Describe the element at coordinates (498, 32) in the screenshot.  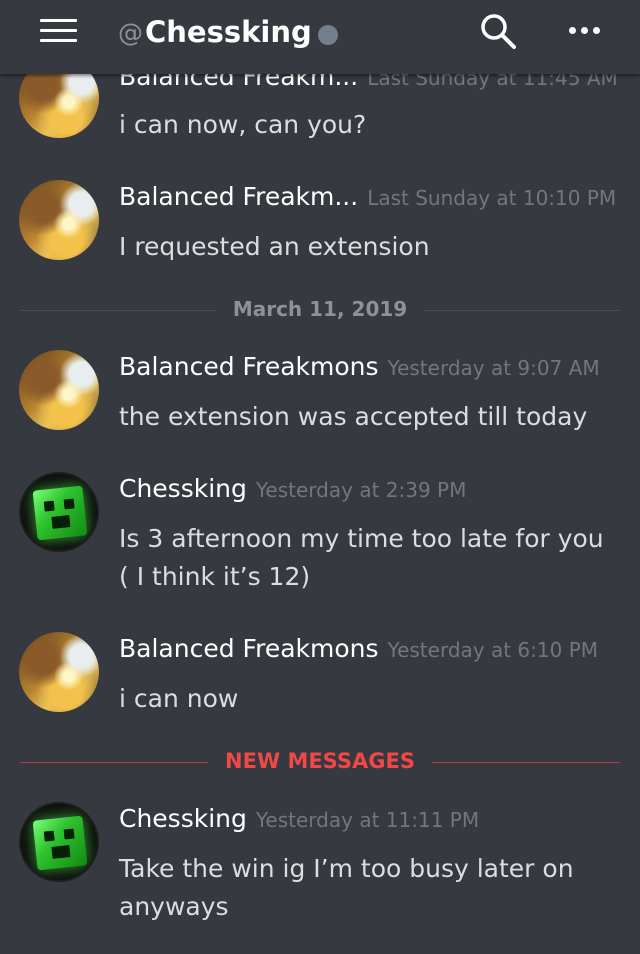
I see `search-icon` at that location.